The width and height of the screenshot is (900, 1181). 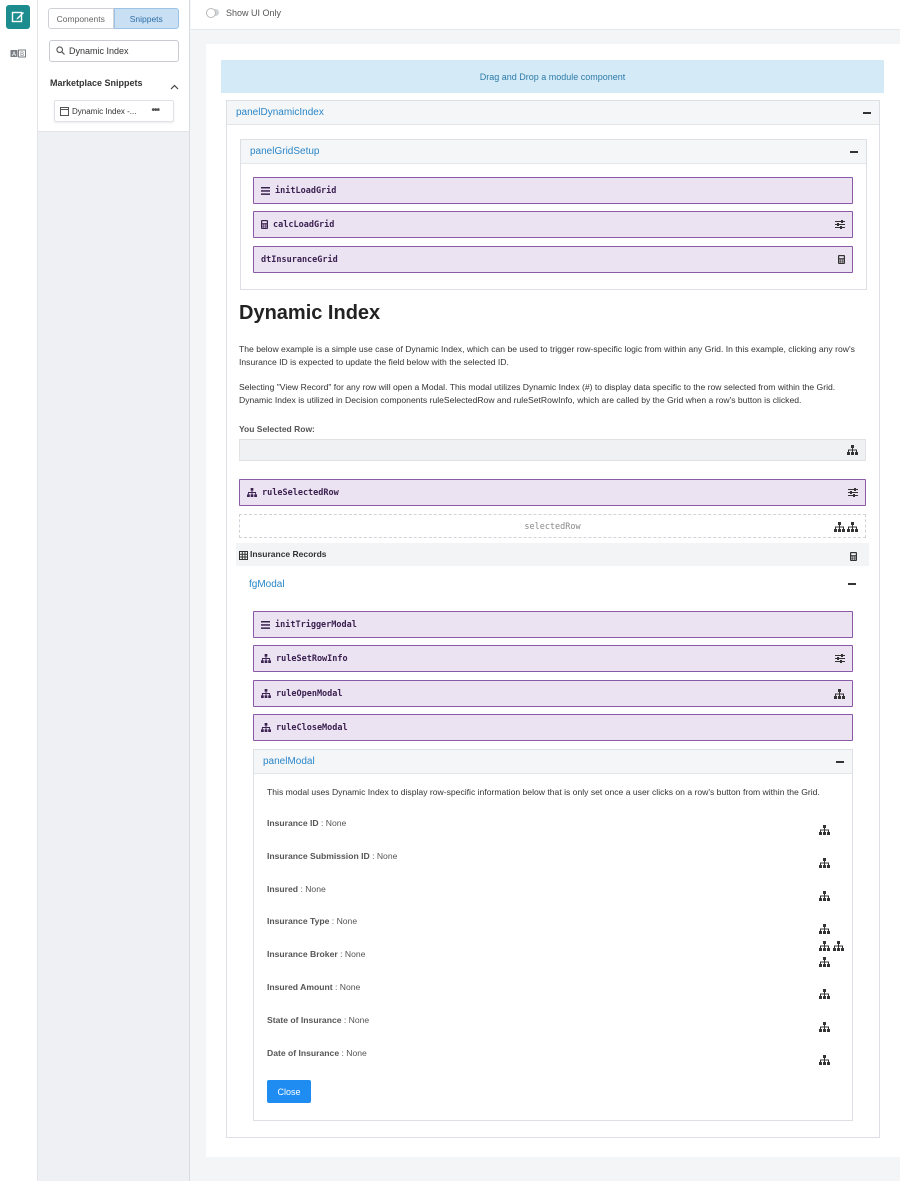 What do you see at coordinates (293, 823) in the screenshot?
I see `field-label: Insurance ID` at bounding box center [293, 823].